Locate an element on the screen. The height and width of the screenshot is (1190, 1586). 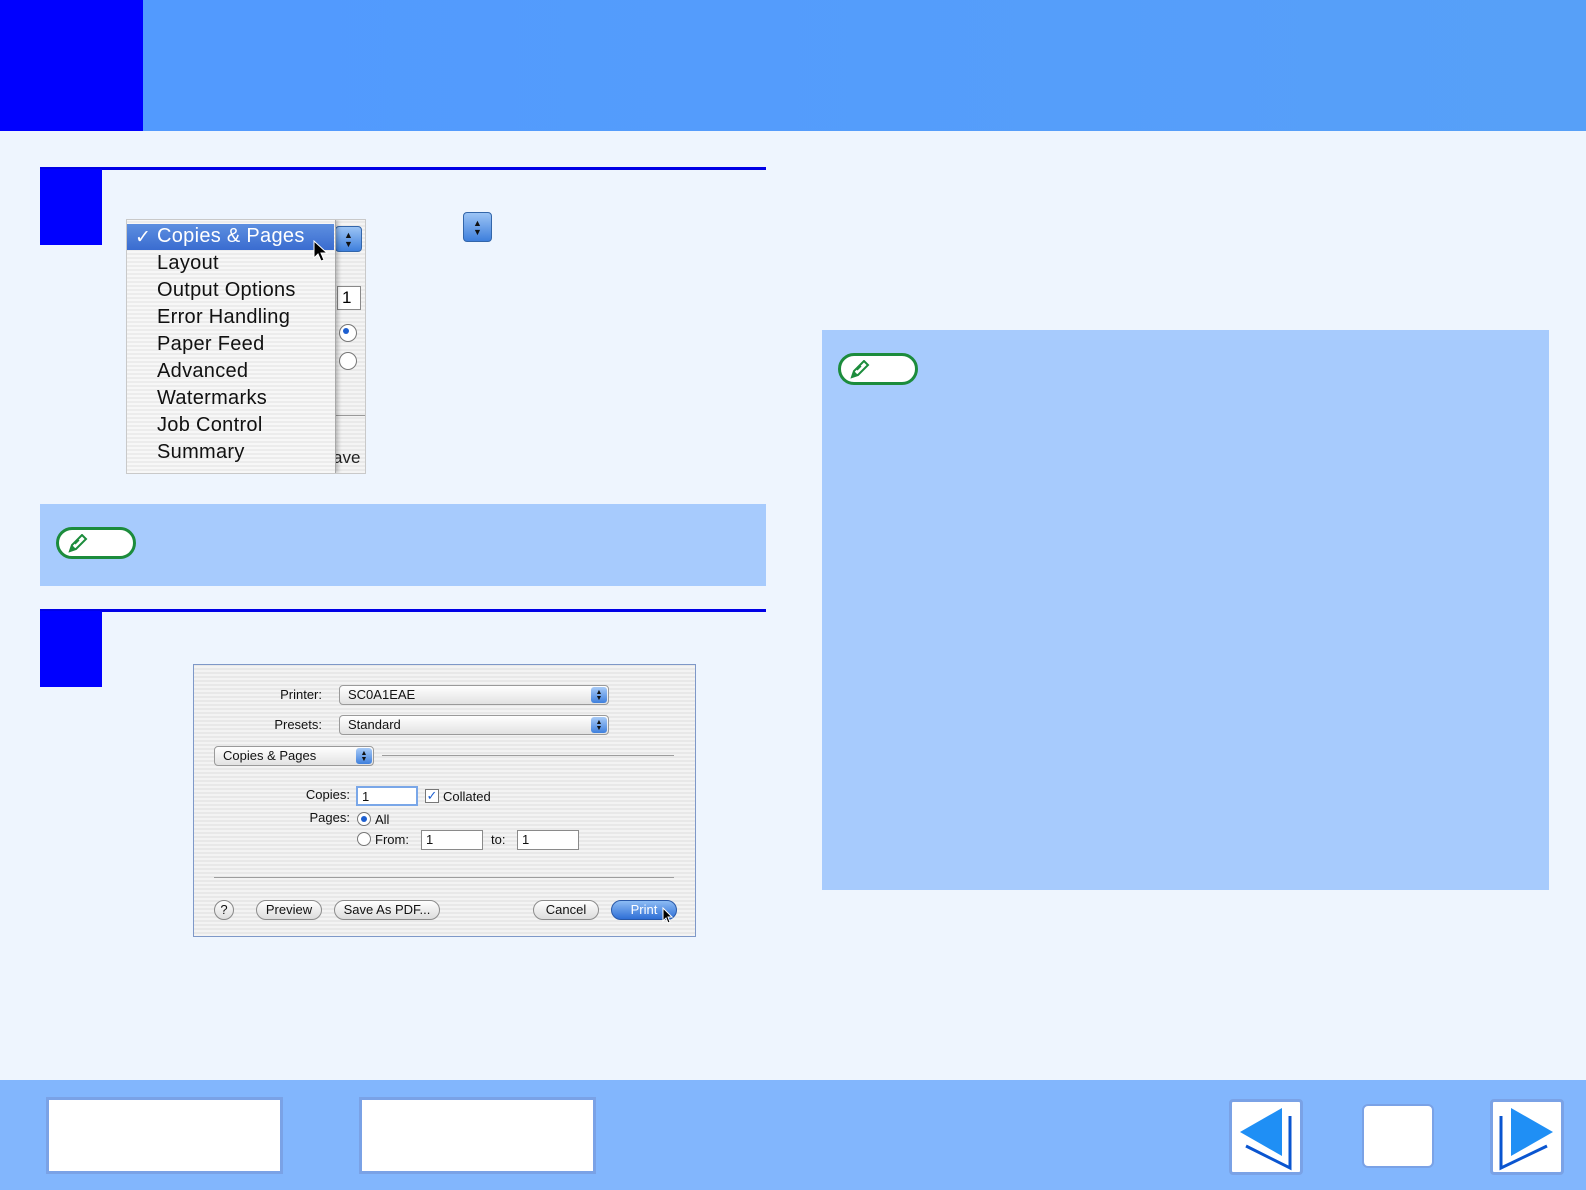
background-radio-all is located at coordinates (348, 333).